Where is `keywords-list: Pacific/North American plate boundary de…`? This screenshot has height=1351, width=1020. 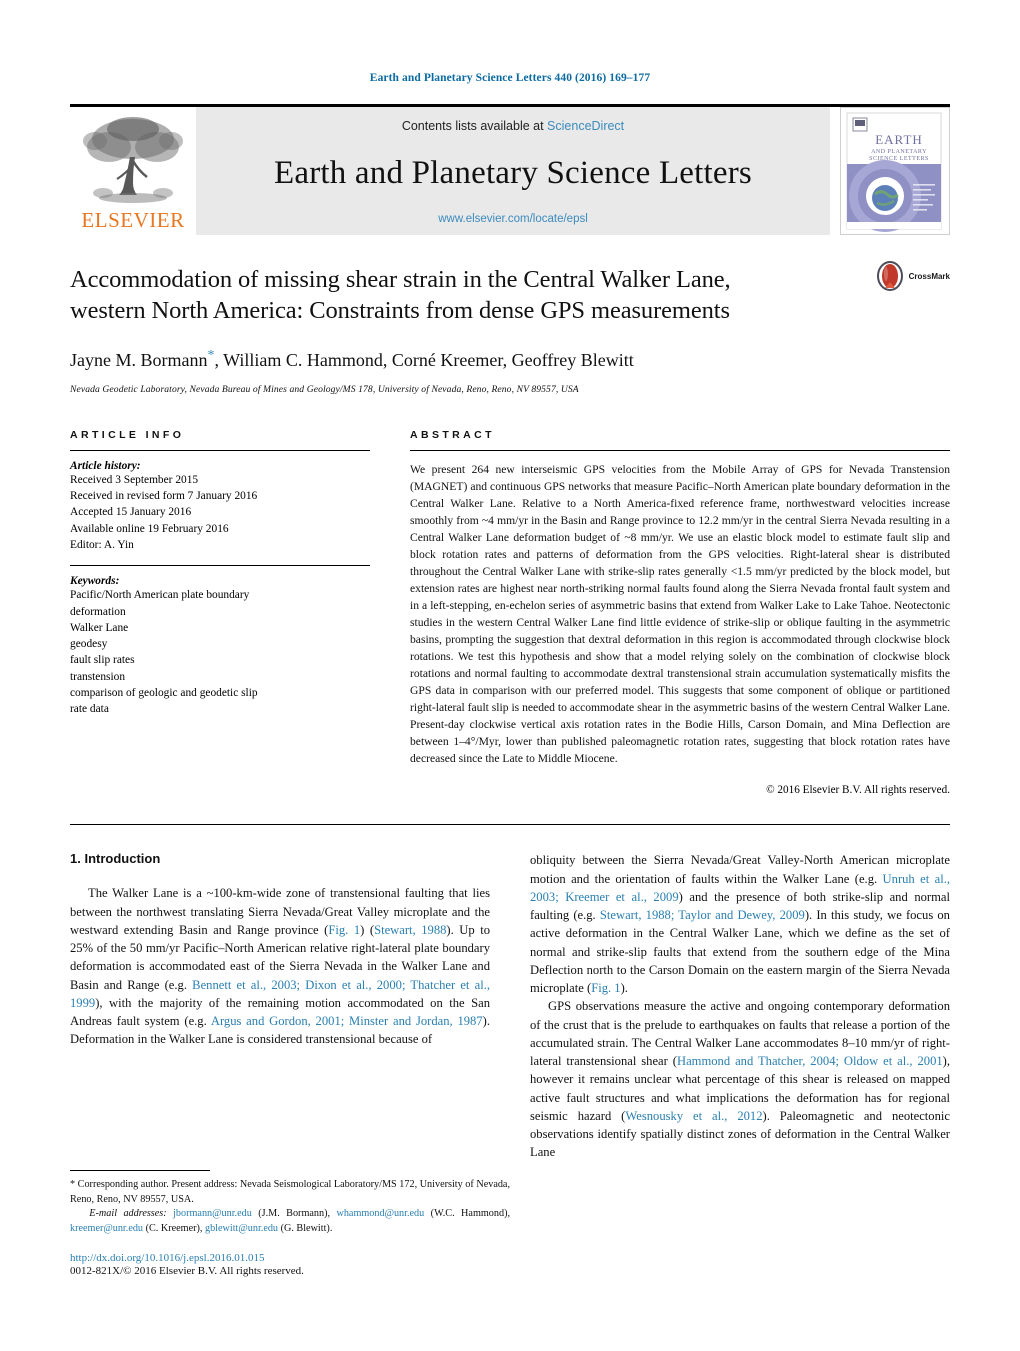
keywords-list: Pacific/North American plate boundary de… is located at coordinates (220, 652).